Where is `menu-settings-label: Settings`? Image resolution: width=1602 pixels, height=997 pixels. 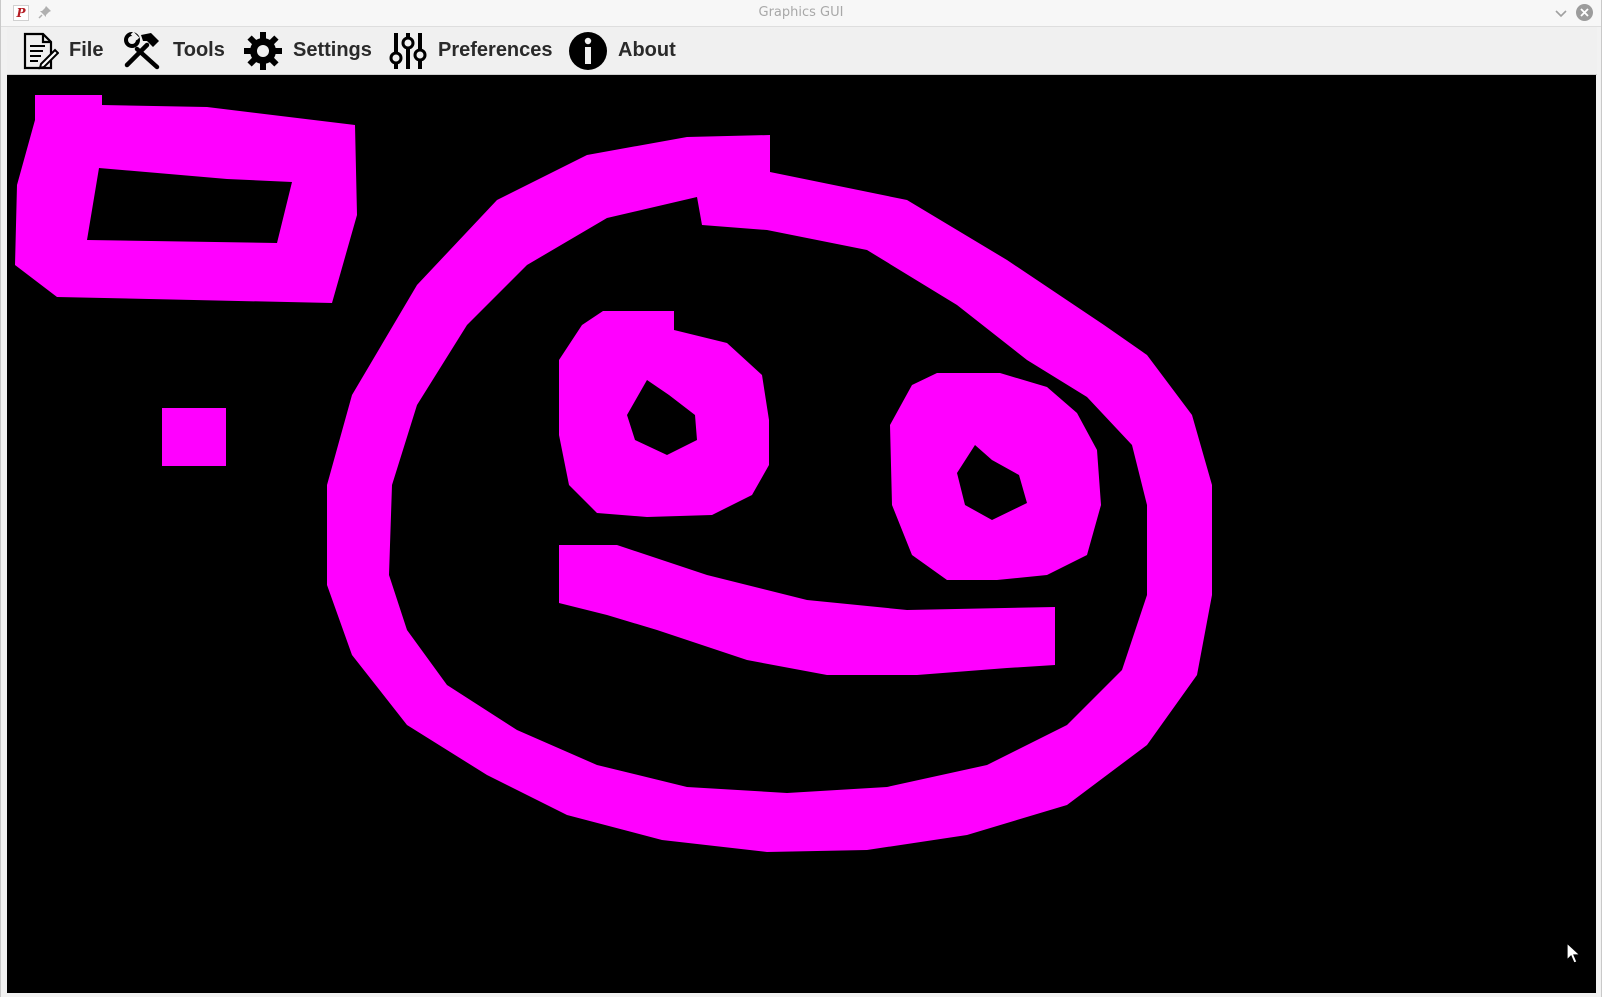 menu-settings-label: Settings is located at coordinates (332, 50).